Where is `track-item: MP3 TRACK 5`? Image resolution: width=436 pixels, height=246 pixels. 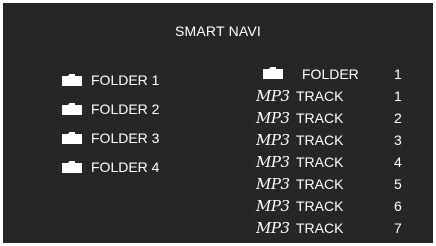
track-item: MP3 TRACK 5 is located at coordinates (331, 184).